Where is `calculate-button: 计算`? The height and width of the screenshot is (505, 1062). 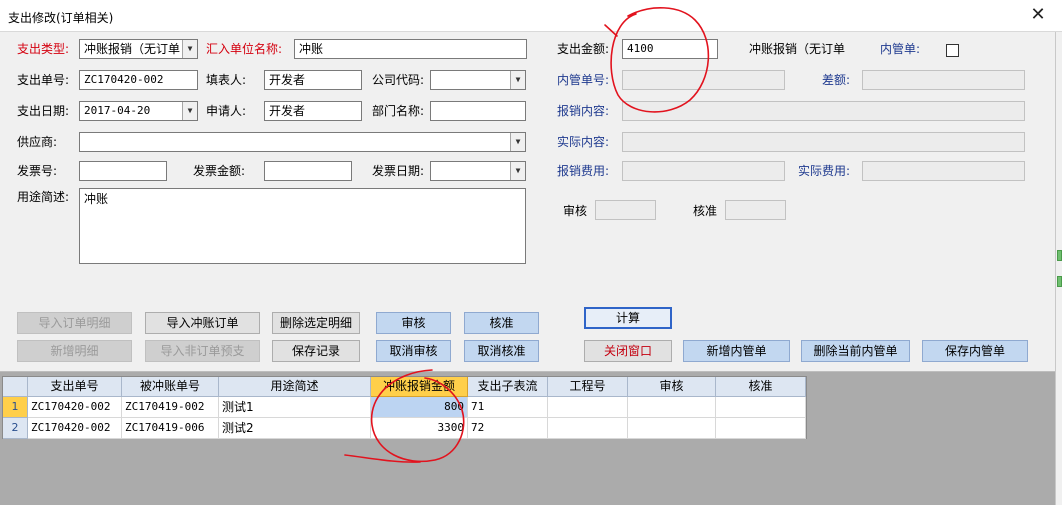 calculate-button: 计算 is located at coordinates (628, 318).